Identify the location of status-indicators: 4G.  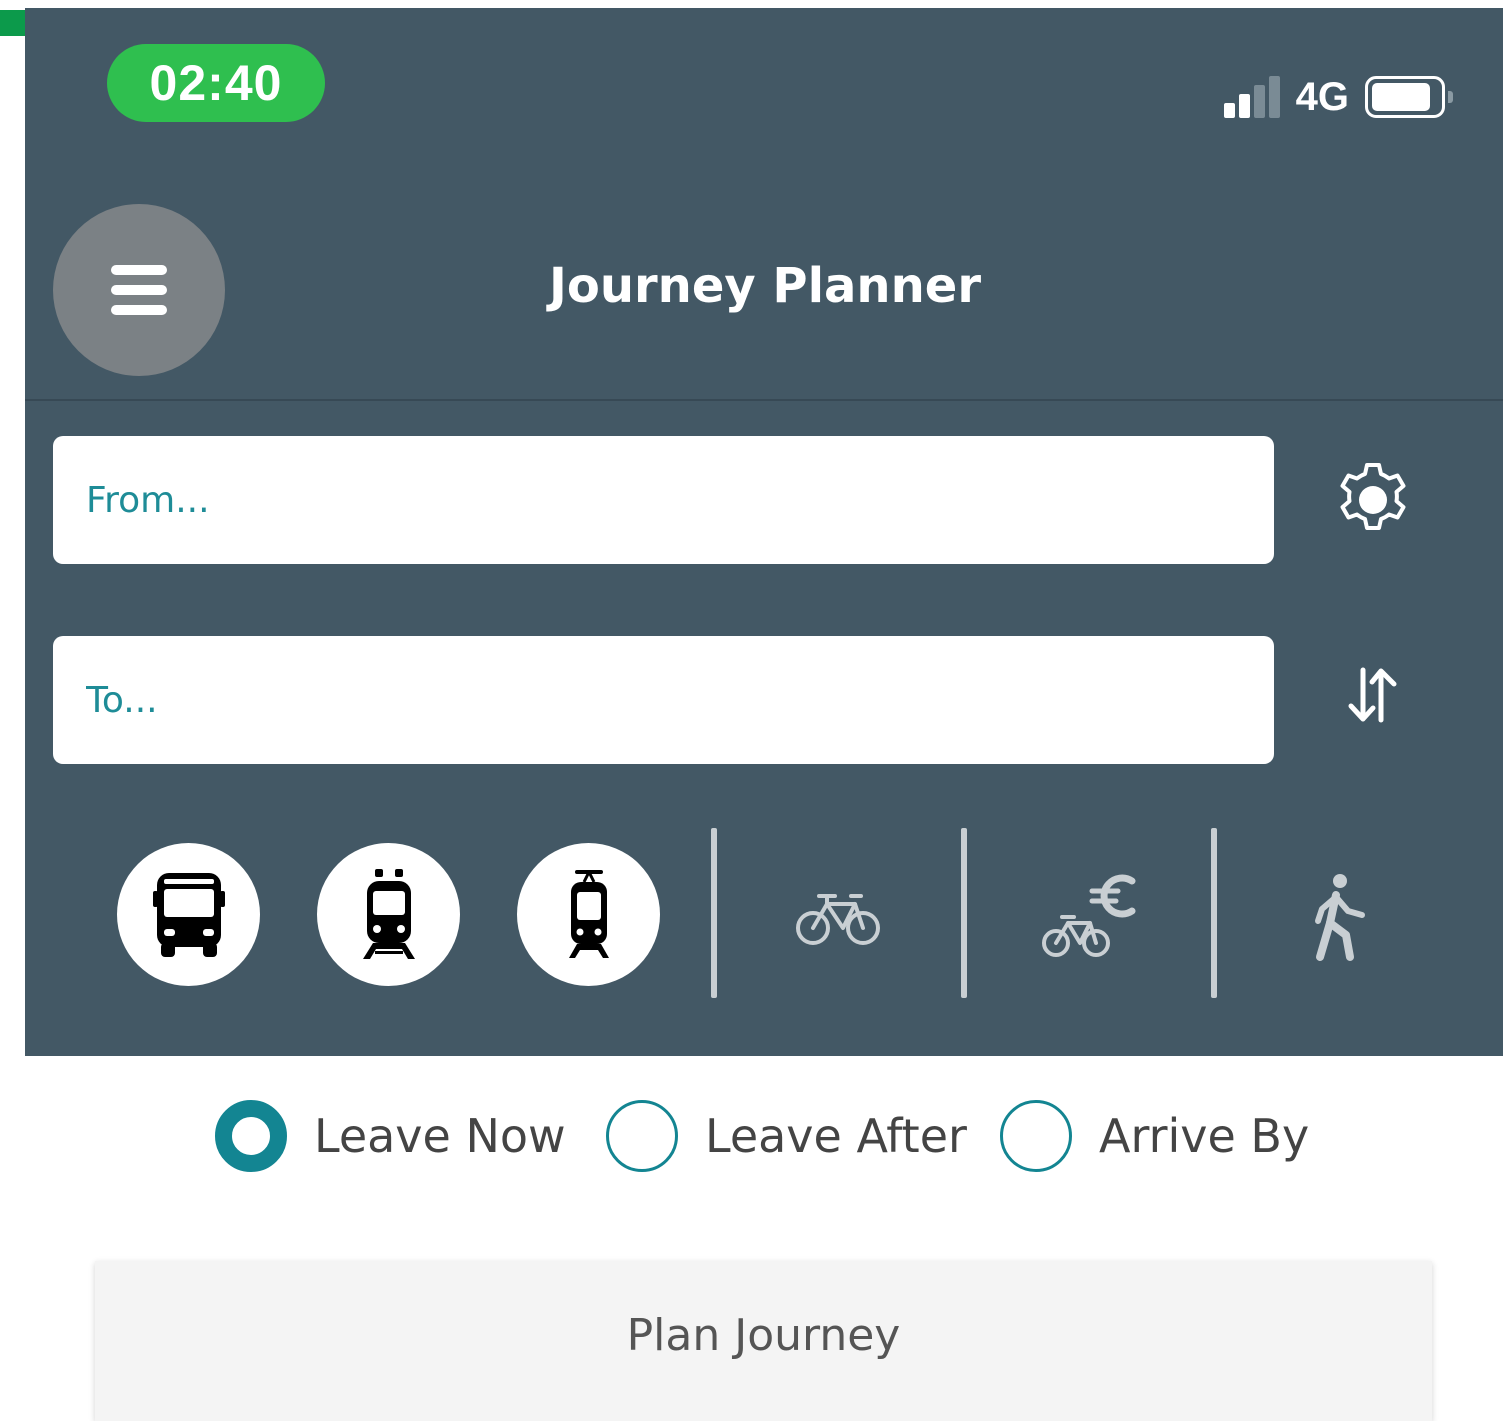
(1338, 97).